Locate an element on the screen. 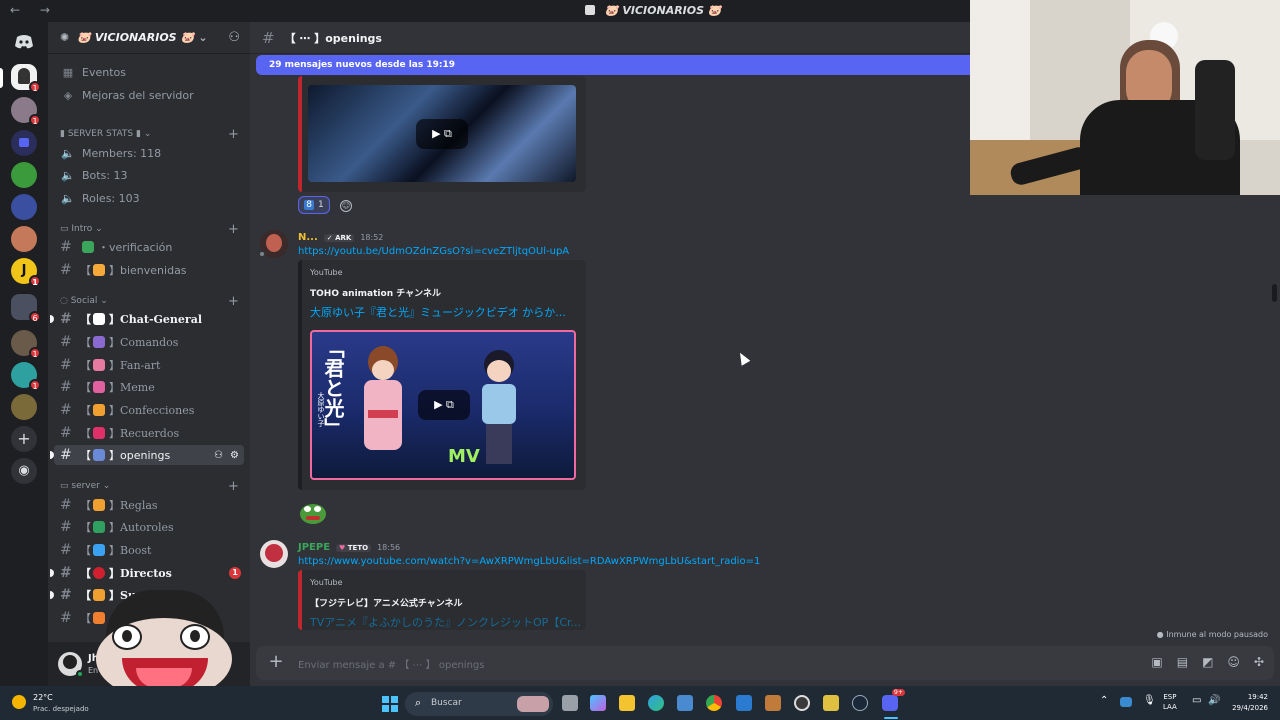  mic-icon: 🎙 is located at coordinates (1149, 700).